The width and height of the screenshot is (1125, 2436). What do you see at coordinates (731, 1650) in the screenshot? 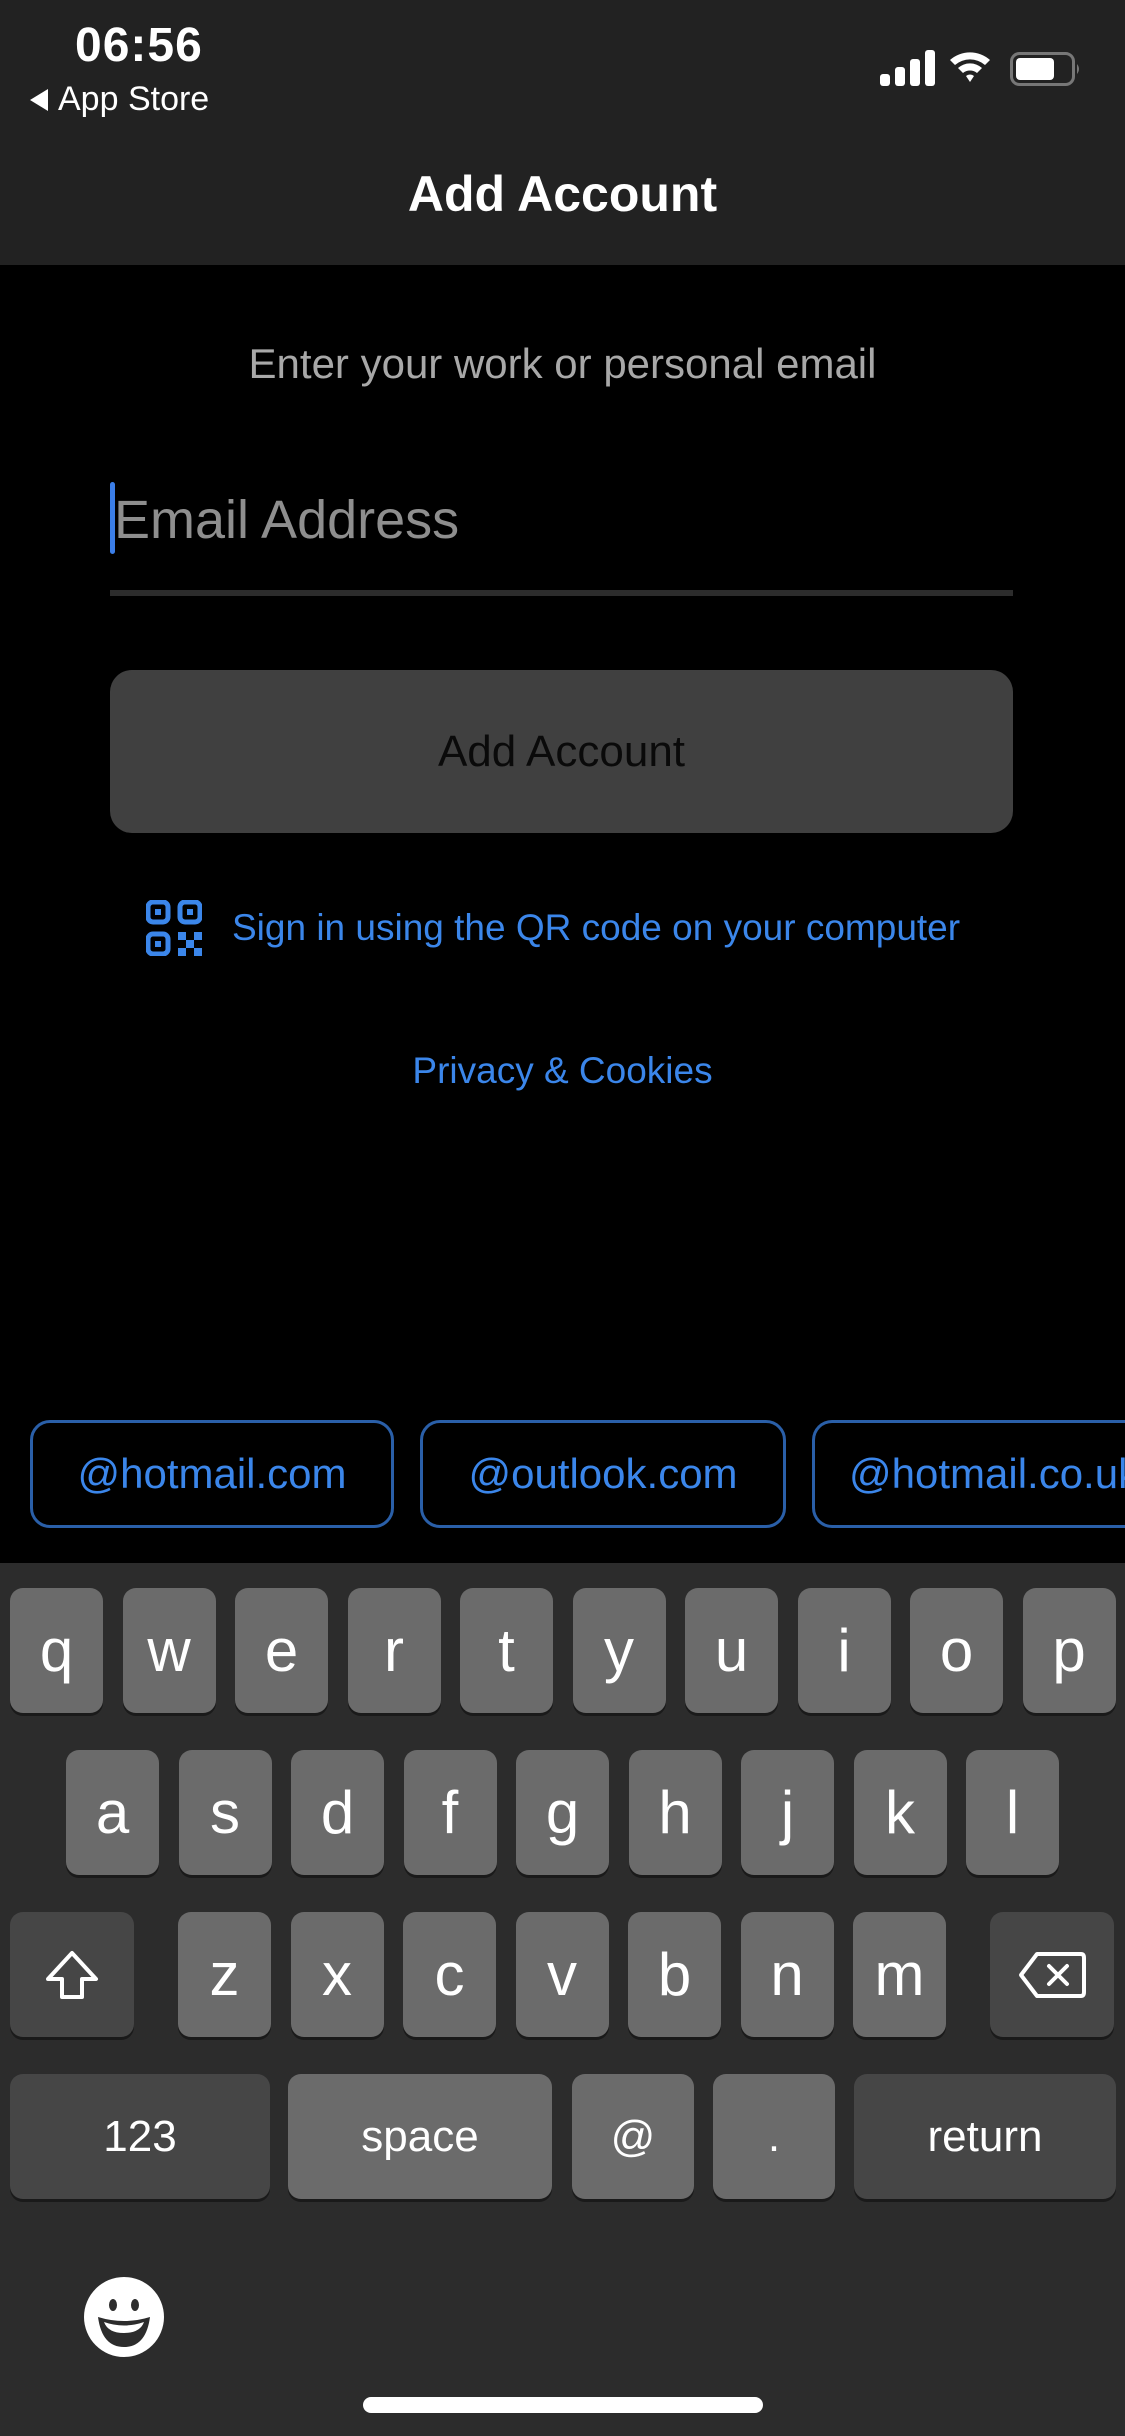
I see `key-u: u` at bounding box center [731, 1650].